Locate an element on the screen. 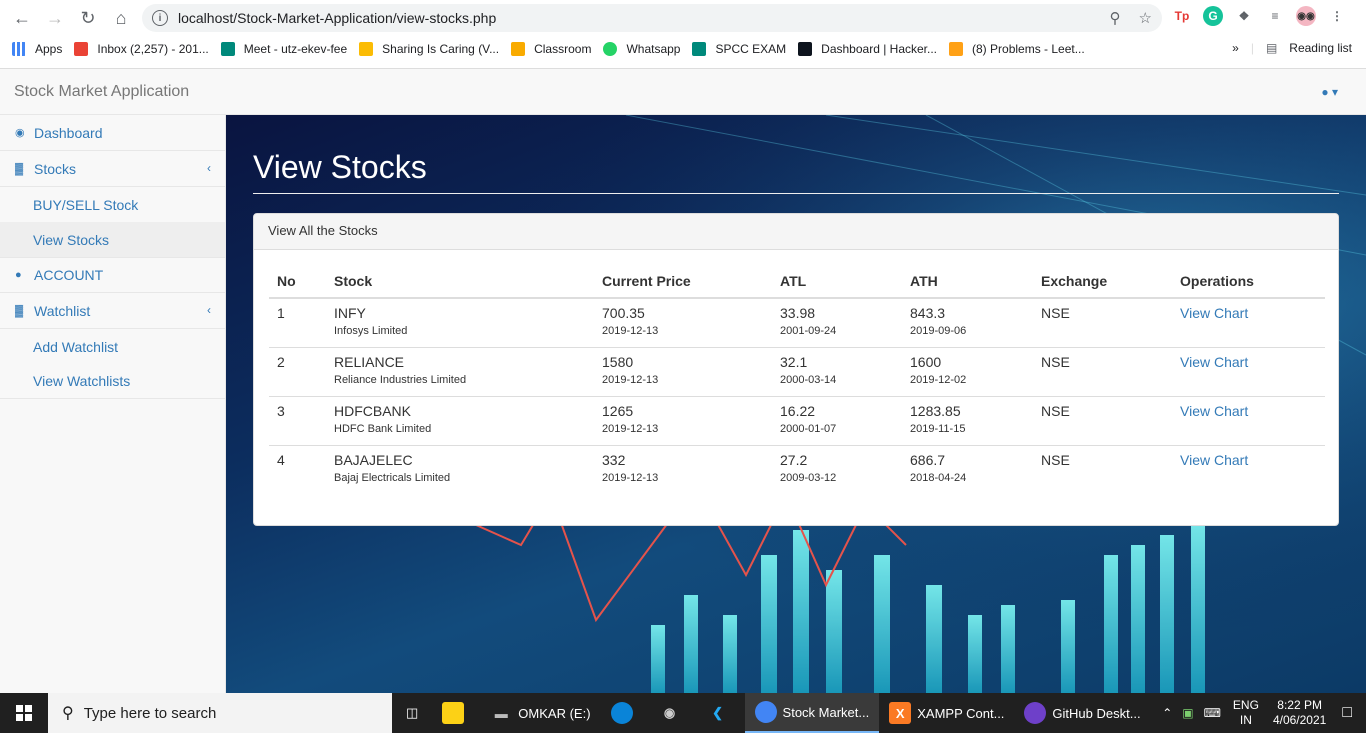 The height and width of the screenshot is (733, 1366). task-view-icon: ◫ is located at coordinates (412, 713).